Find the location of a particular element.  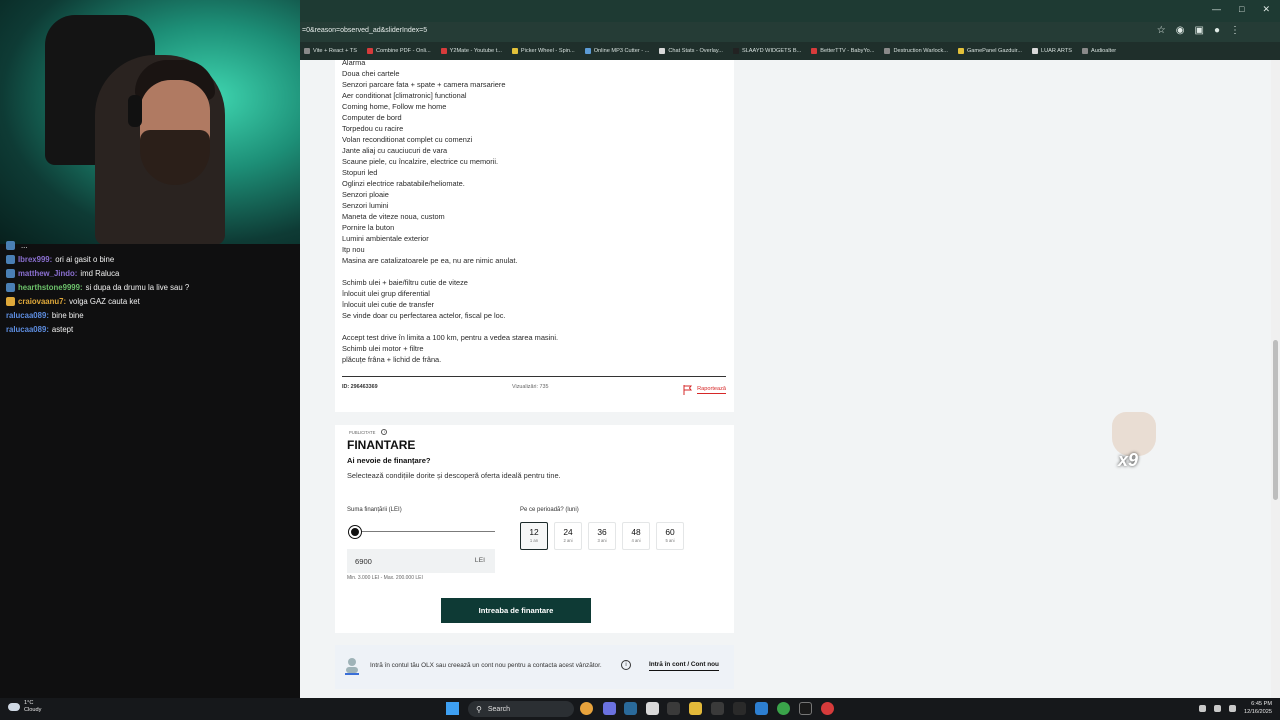

period-option-48: 48 4 ani is located at coordinates (636, 536).